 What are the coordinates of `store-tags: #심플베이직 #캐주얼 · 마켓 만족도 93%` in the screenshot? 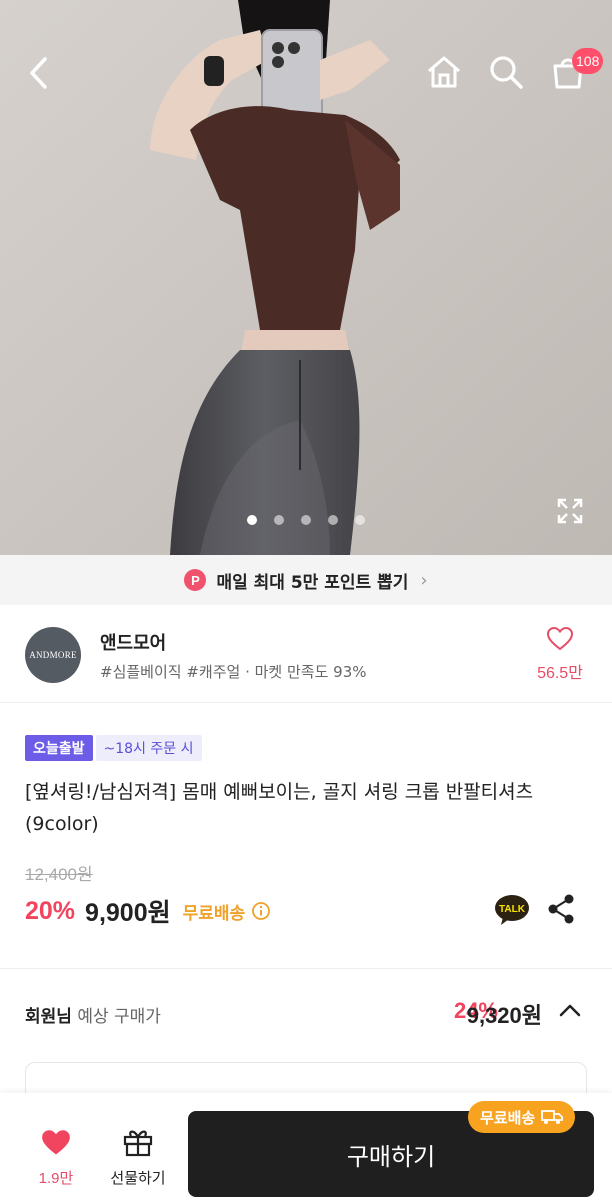 It's located at (233, 672).